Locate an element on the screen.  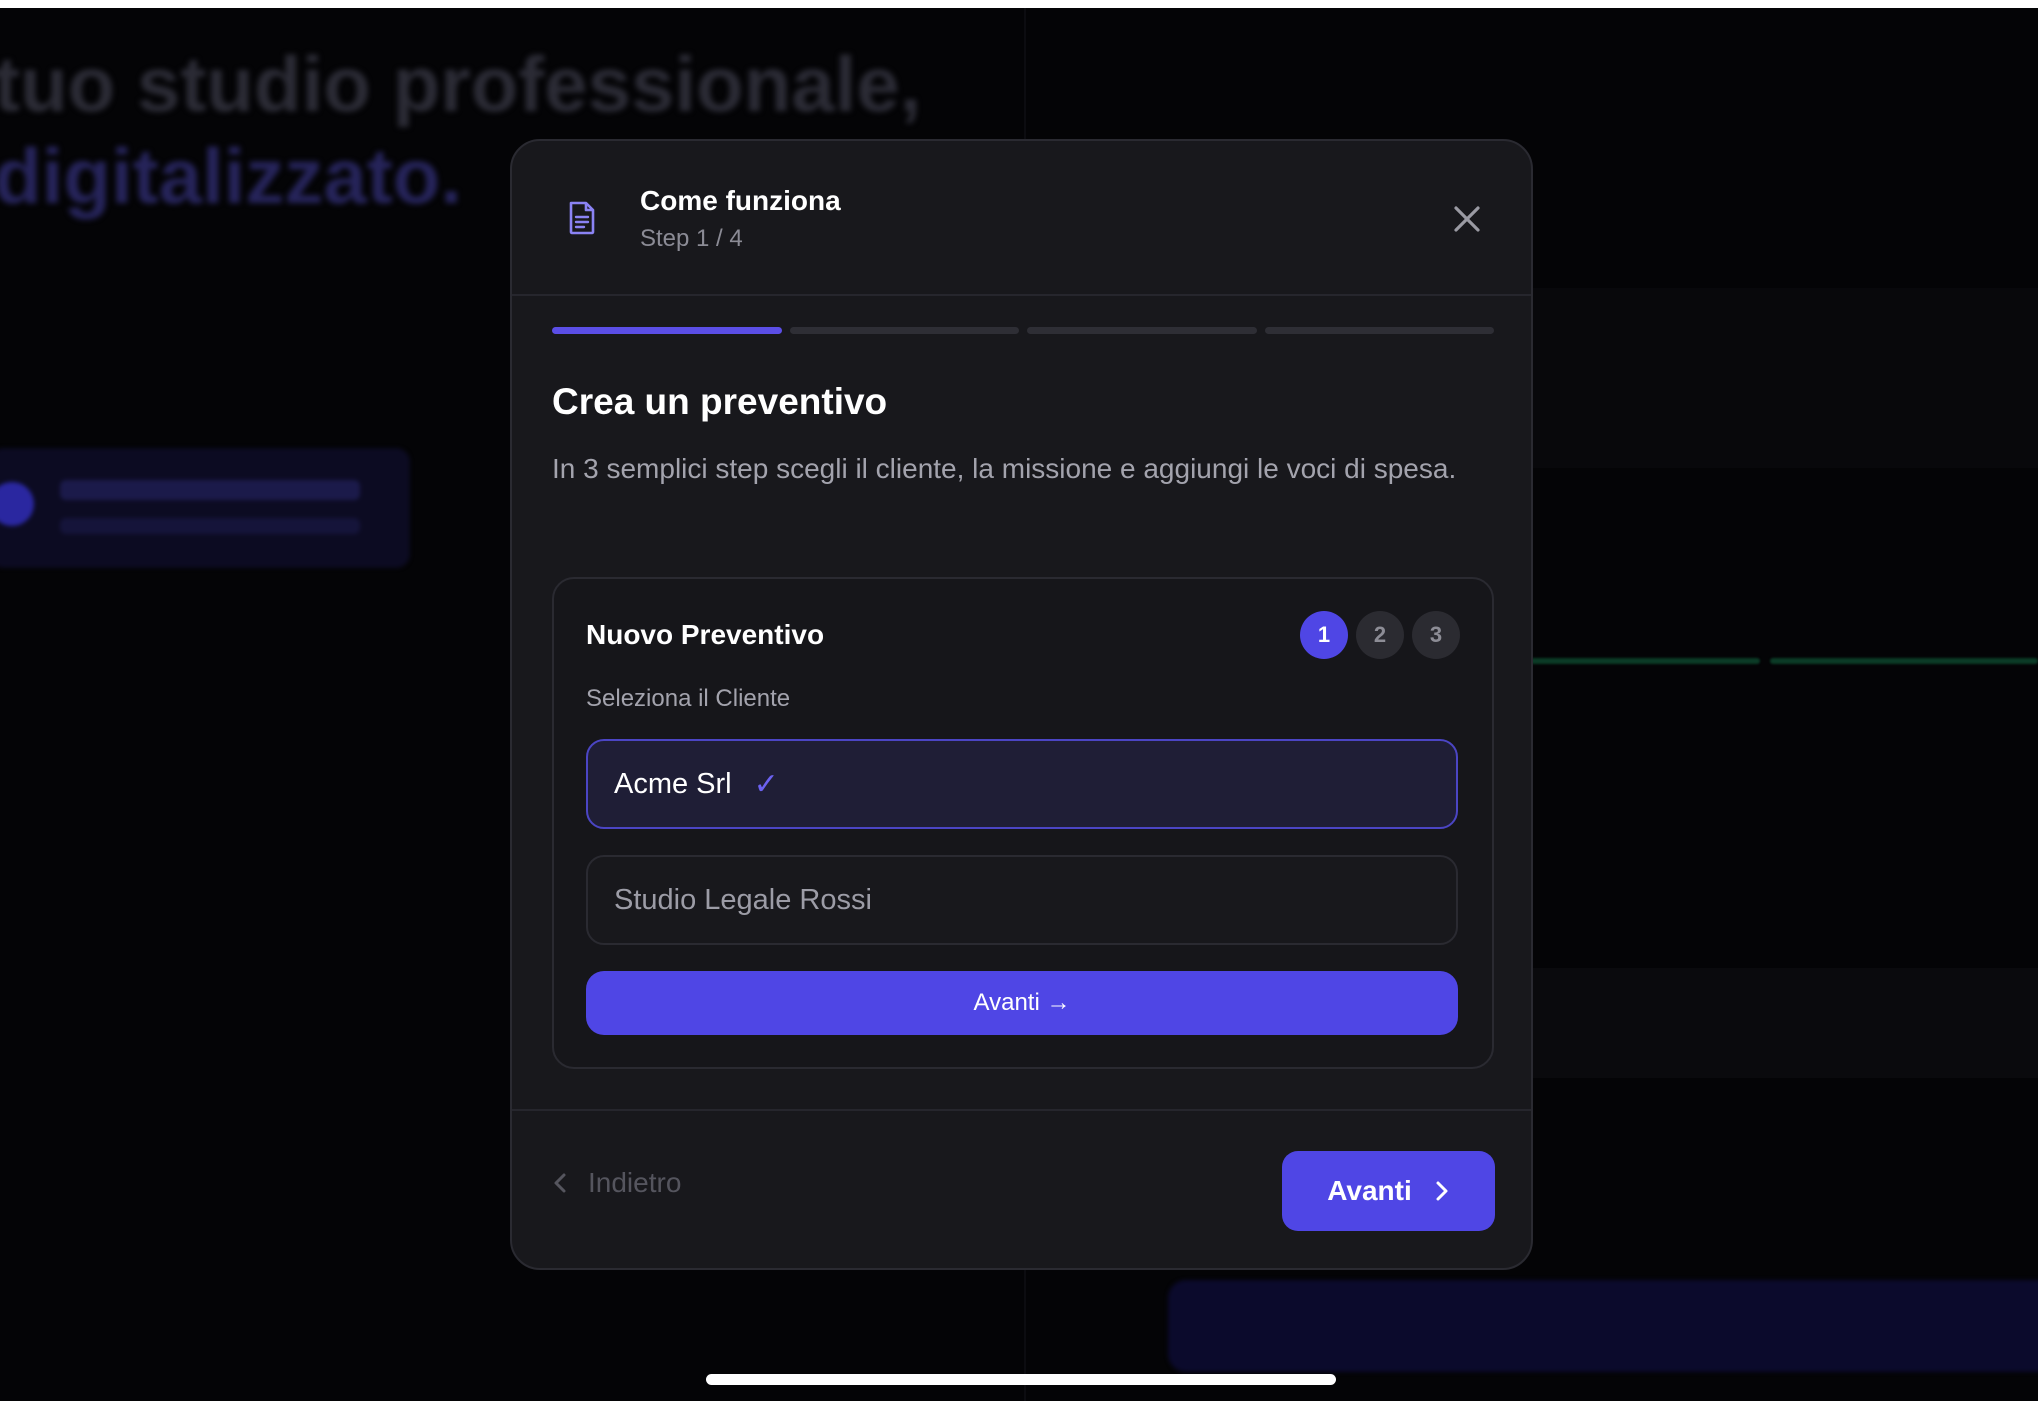
status-strip is located at coordinates (1019, 4).